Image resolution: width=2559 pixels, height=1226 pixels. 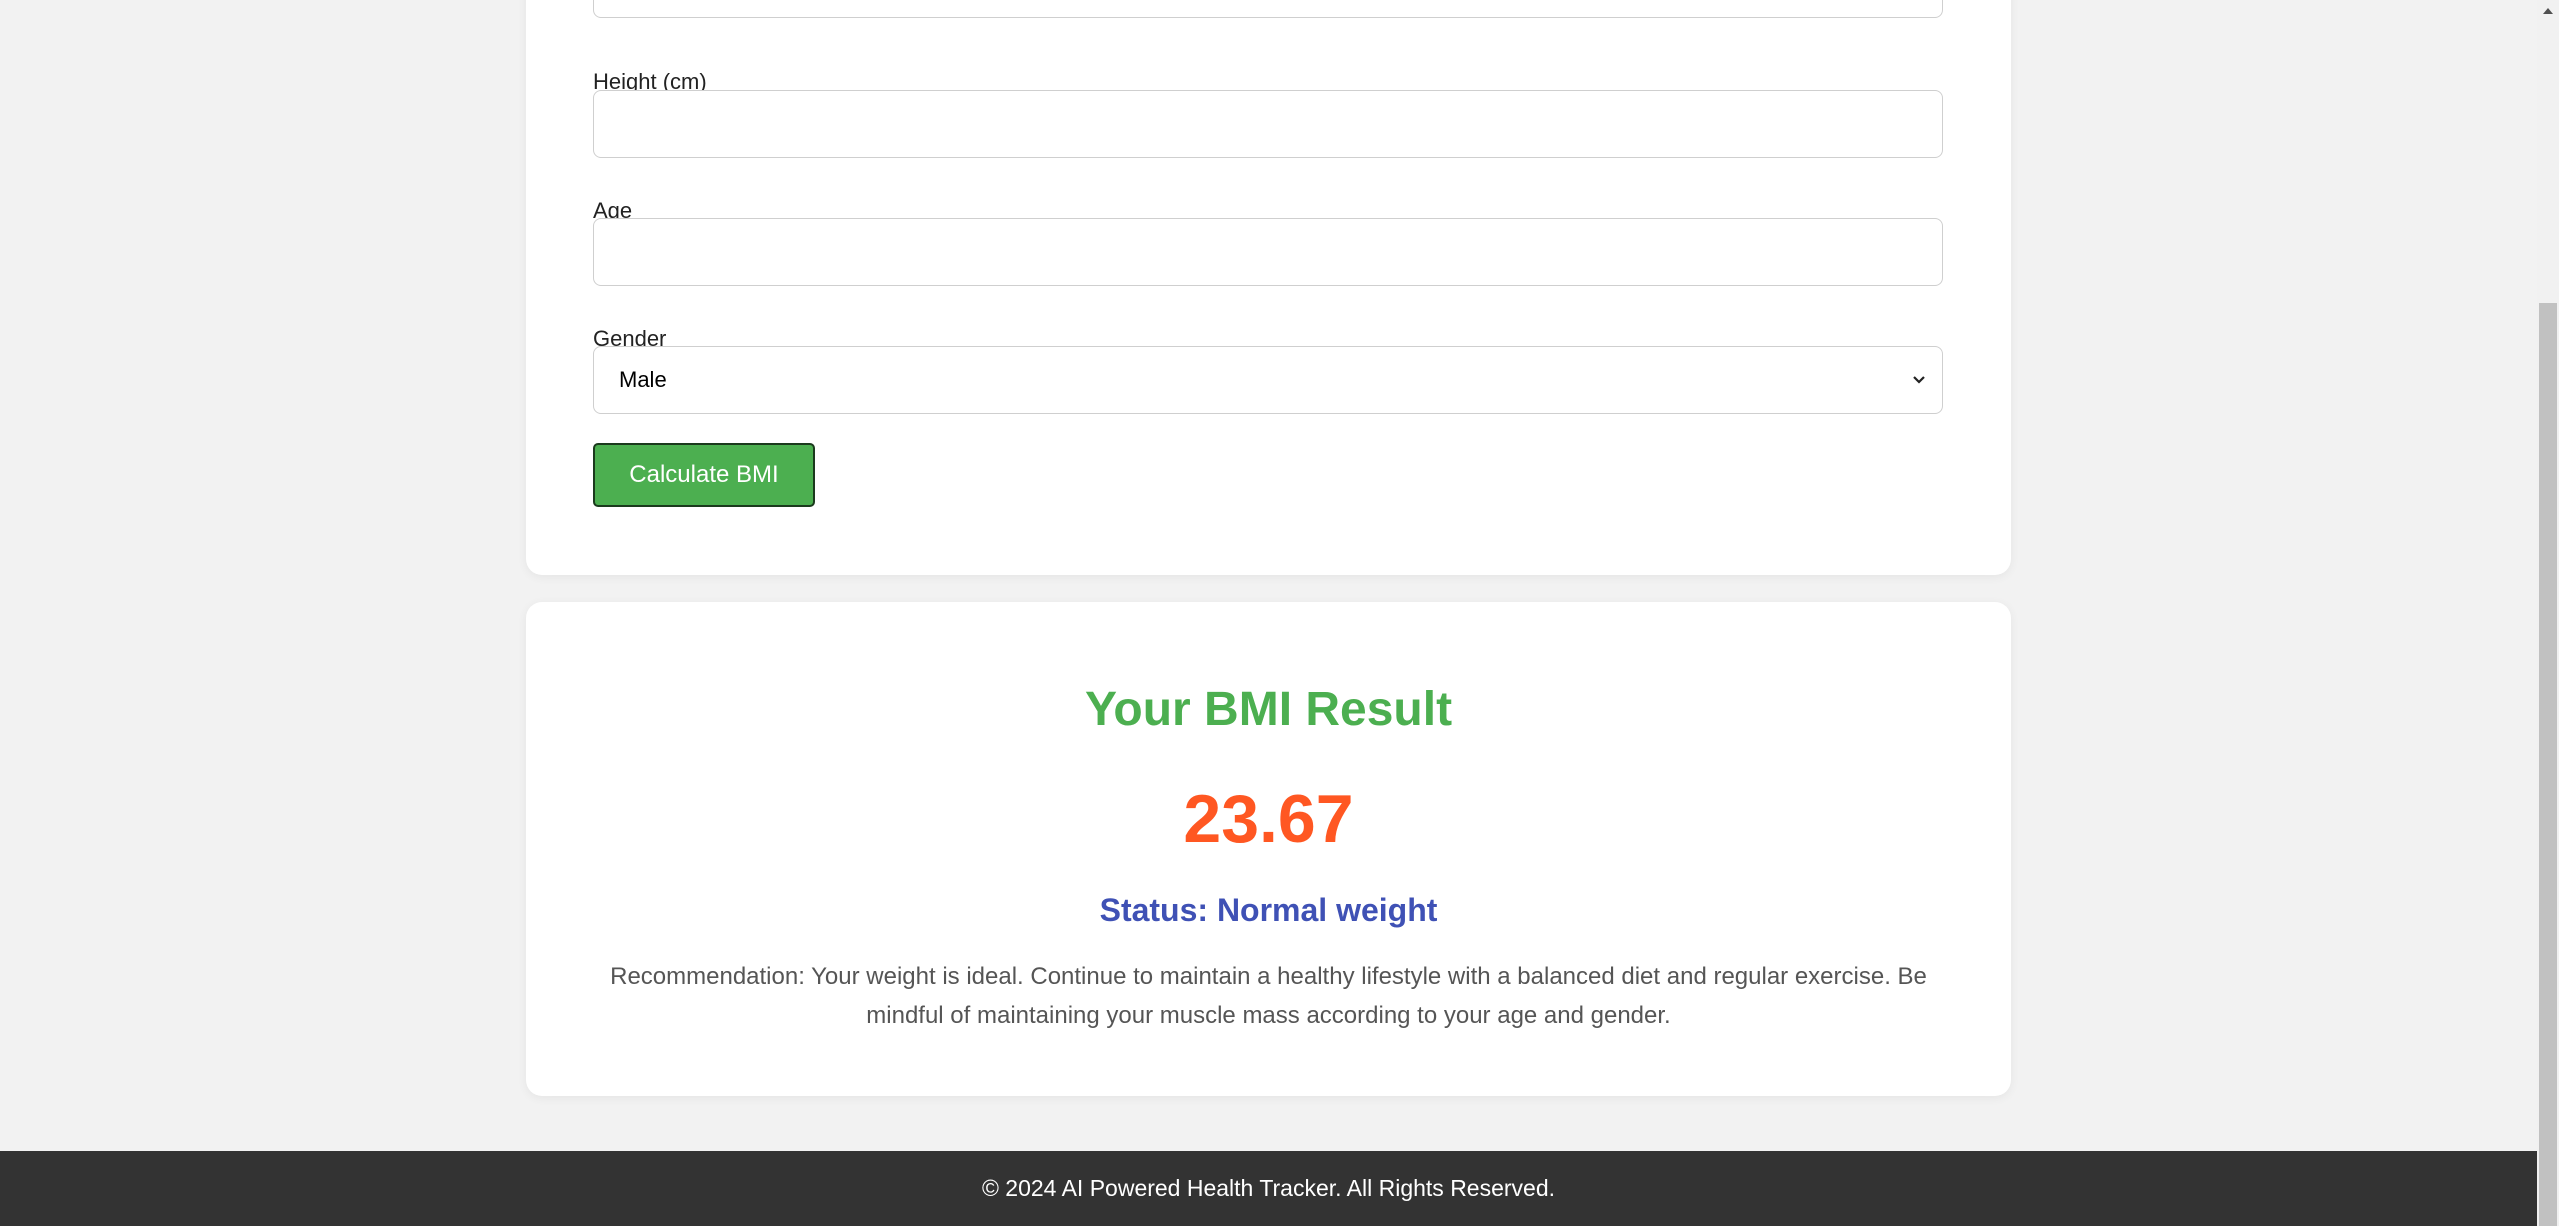 I want to click on age-input, so click(x=1268, y=252).